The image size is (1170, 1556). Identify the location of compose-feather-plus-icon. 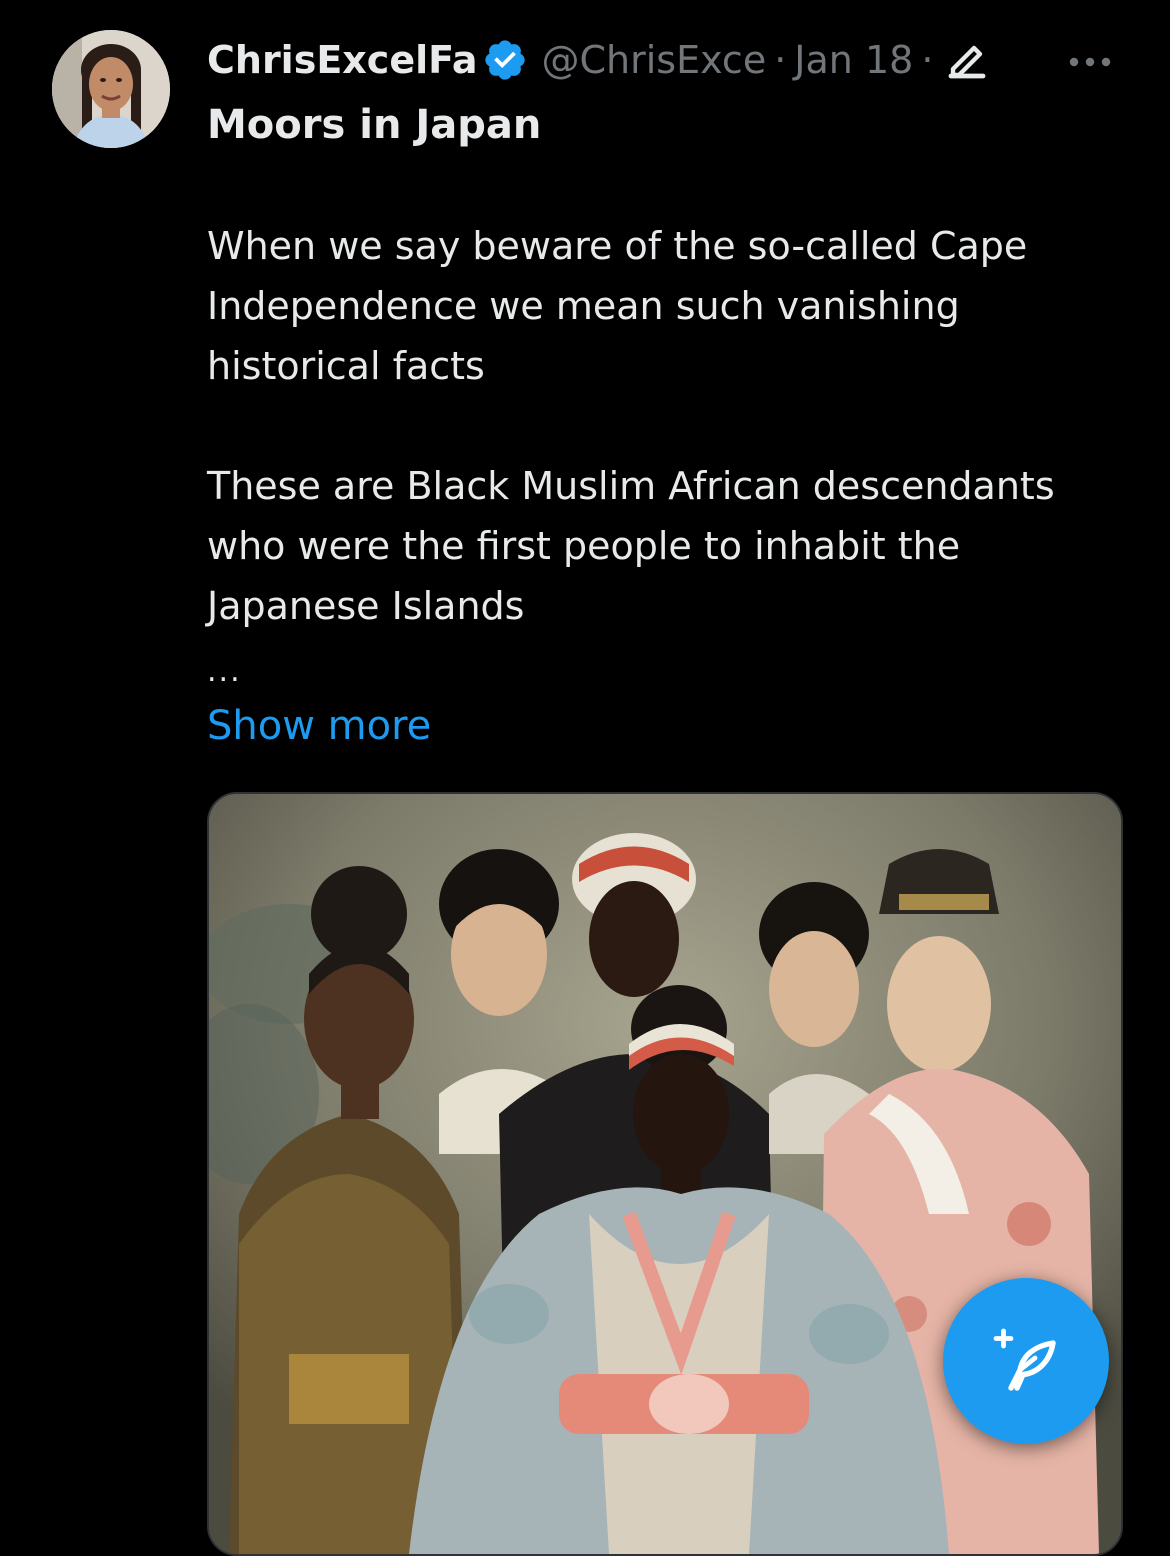
(1024, 1359).